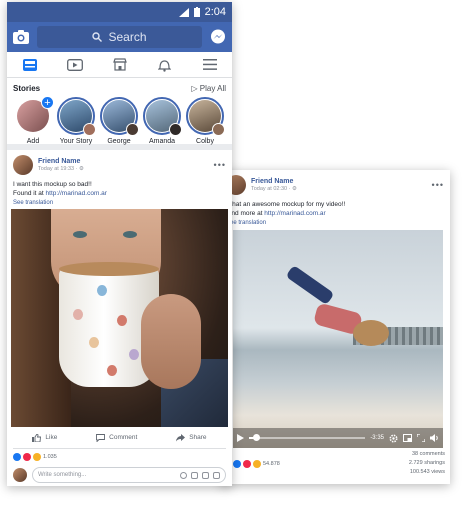  I want to click on comment-count: 38 comments, so click(427, 454).